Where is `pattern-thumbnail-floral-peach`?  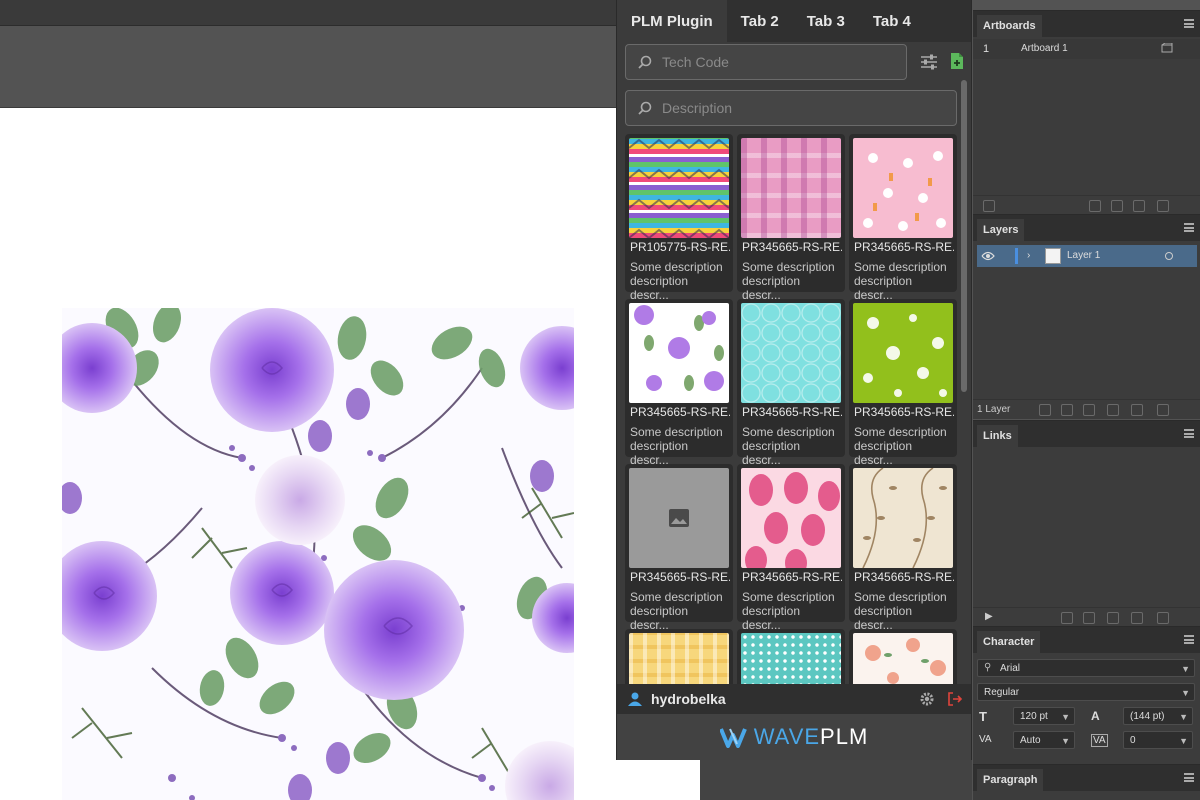 pattern-thumbnail-floral-peach is located at coordinates (903, 658).